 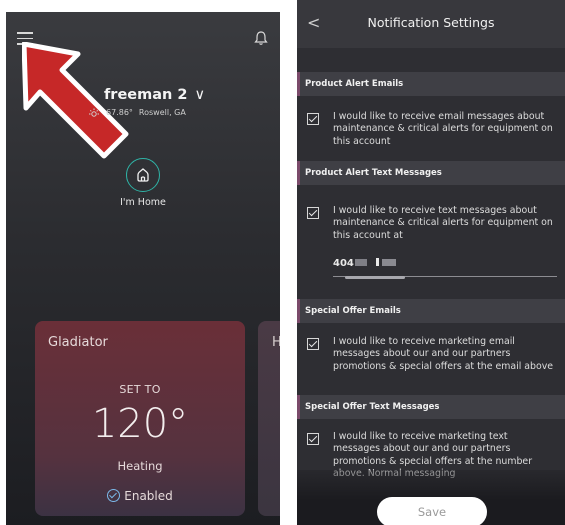 What do you see at coordinates (162, 112) in the screenshot?
I see `location-label: Roswell, GA` at bounding box center [162, 112].